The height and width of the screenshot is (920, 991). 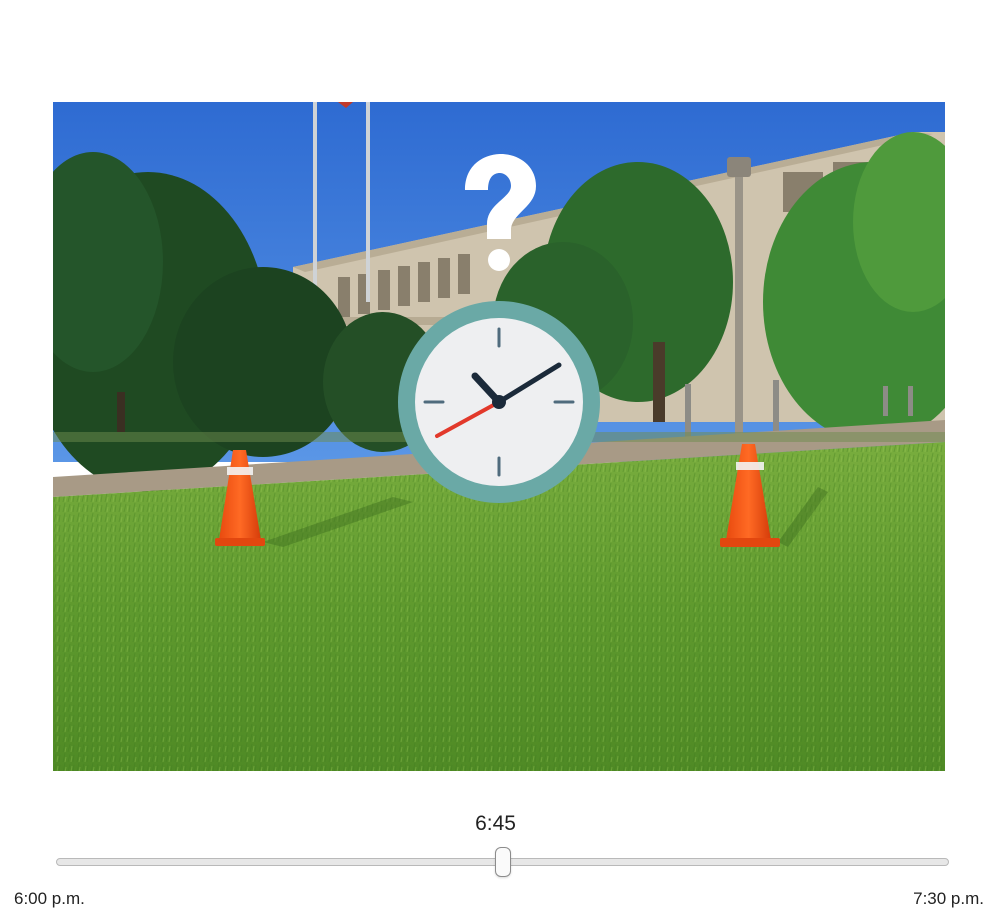 I want to click on slider-max-label: 7:30 p.m., so click(x=948, y=898).